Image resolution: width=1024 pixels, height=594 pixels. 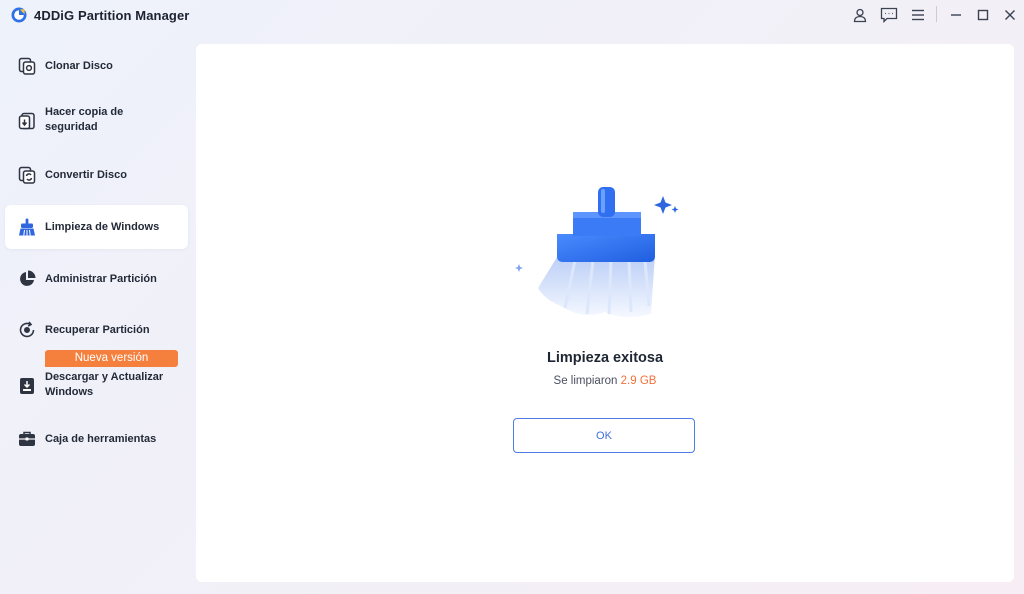 What do you see at coordinates (983, 15) in the screenshot?
I see `maximize-icon` at bounding box center [983, 15].